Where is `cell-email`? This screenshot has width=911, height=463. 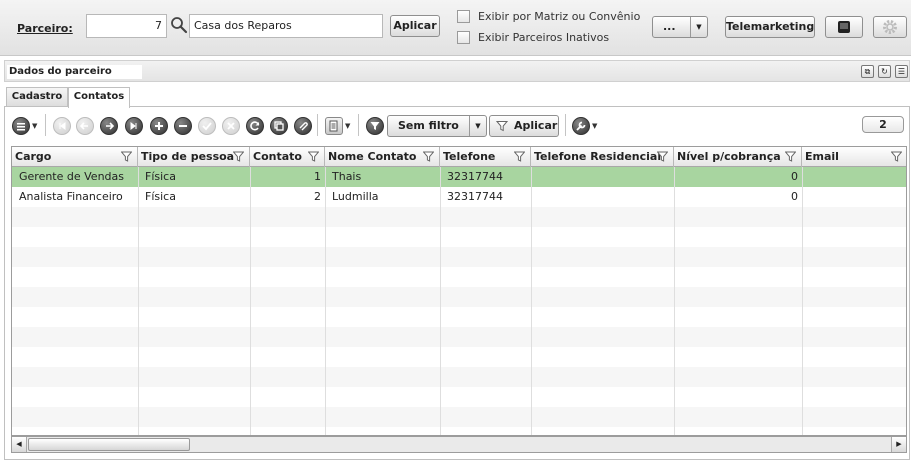
cell-email is located at coordinates (854, 197).